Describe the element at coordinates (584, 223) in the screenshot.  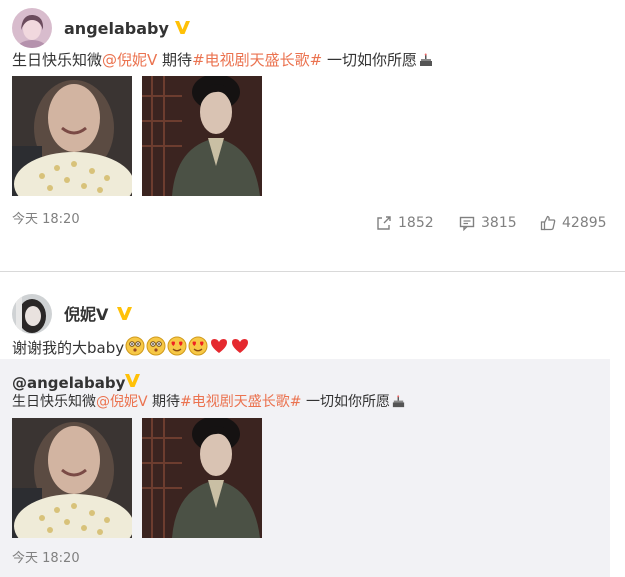
I see `like-count: 42895` at that location.